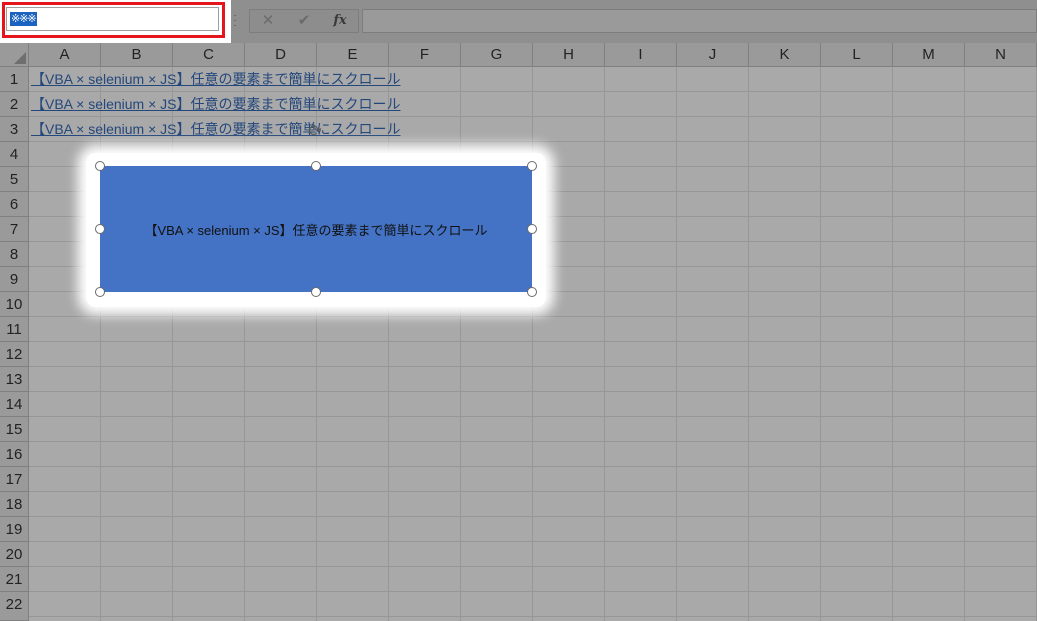  I want to click on column-header-n: N, so click(1001, 55).